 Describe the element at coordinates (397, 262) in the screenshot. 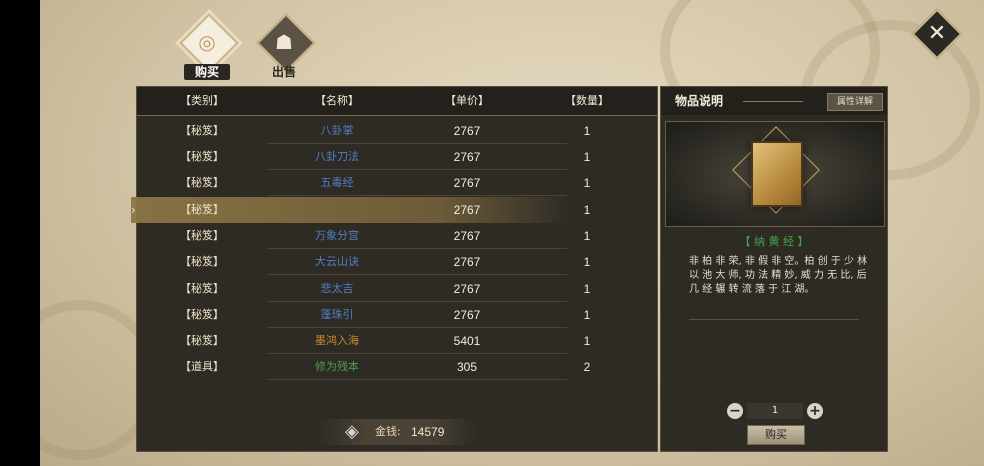

I see `item-row: 【秘笈】 大云山诀 2767 1` at that location.